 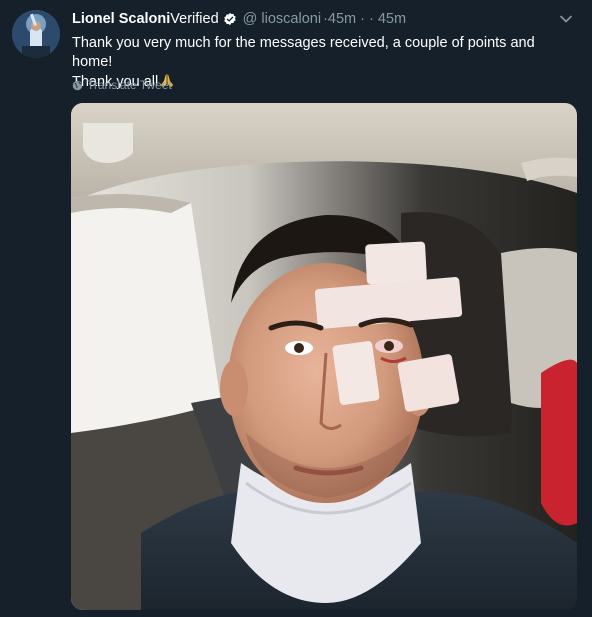 What do you see at coordinates (77, 85) in the screenshot?
I see `globe-icon` at bounding box center [77, 85].